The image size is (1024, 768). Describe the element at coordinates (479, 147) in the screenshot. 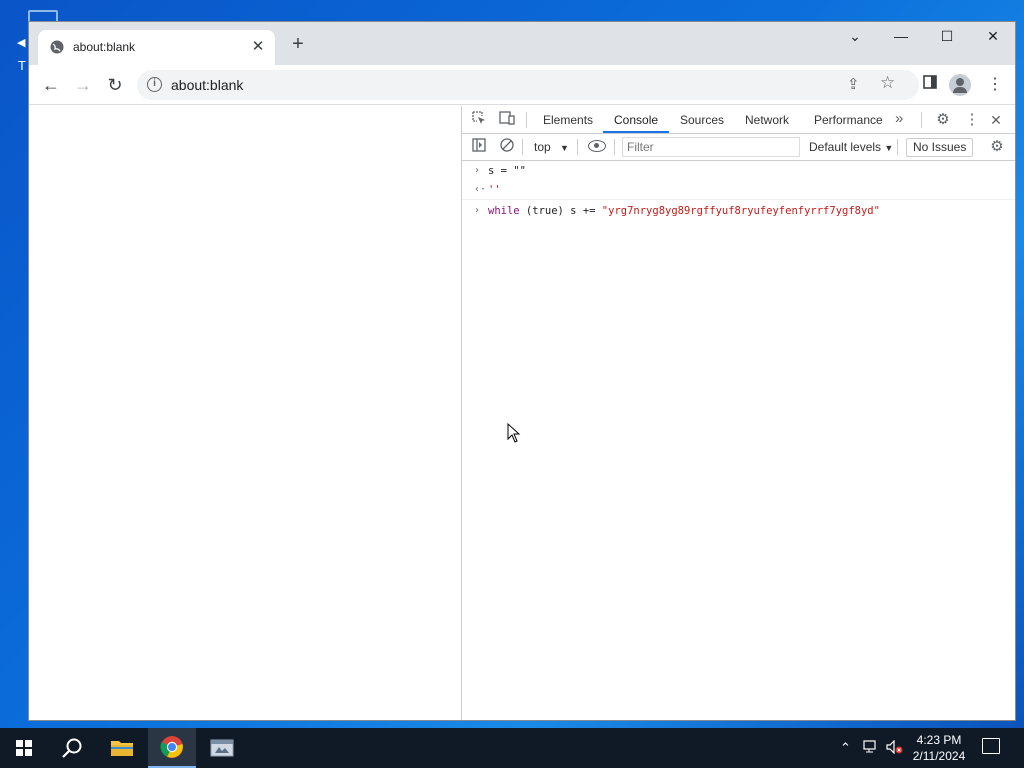

I see `show-sidebar-icon` at that location.